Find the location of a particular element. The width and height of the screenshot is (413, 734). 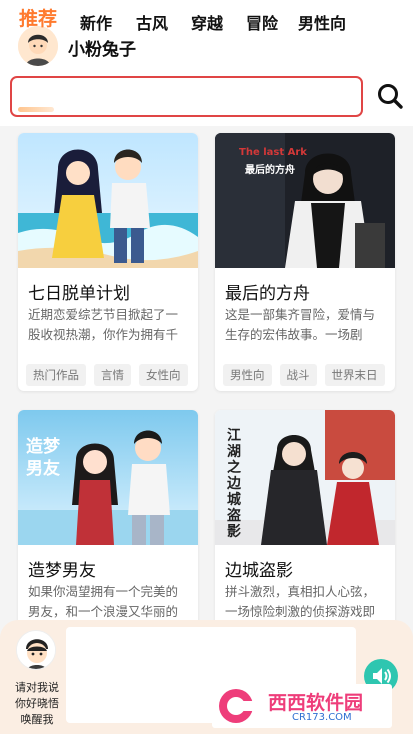

cover-caption: 江湖之边城盗影 is located at coordinates (234, 484).